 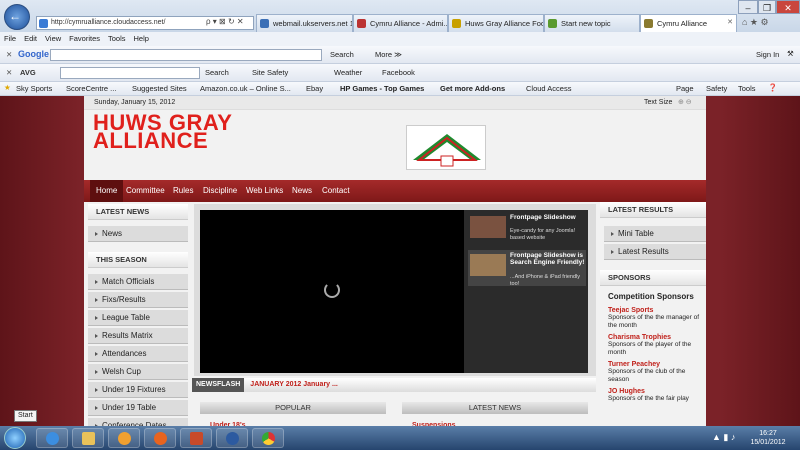 What do you see at coordinates (382, 88) in the screenshot?
I see `fav-hp-games: HP Games - Top Games` at bounding box center [382, 88].